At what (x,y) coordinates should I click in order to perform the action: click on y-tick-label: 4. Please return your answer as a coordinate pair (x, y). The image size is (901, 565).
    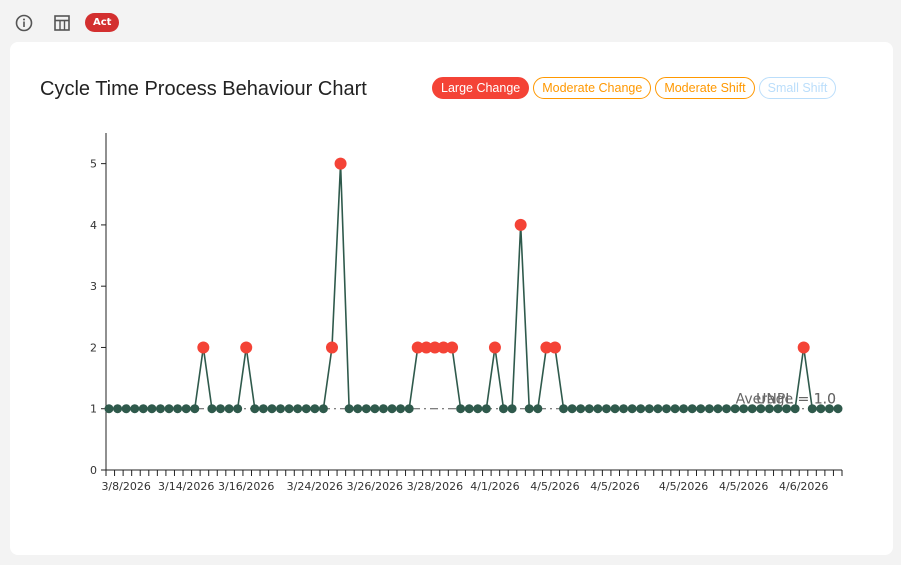
    Looking at the image, I should click on (93, 225).